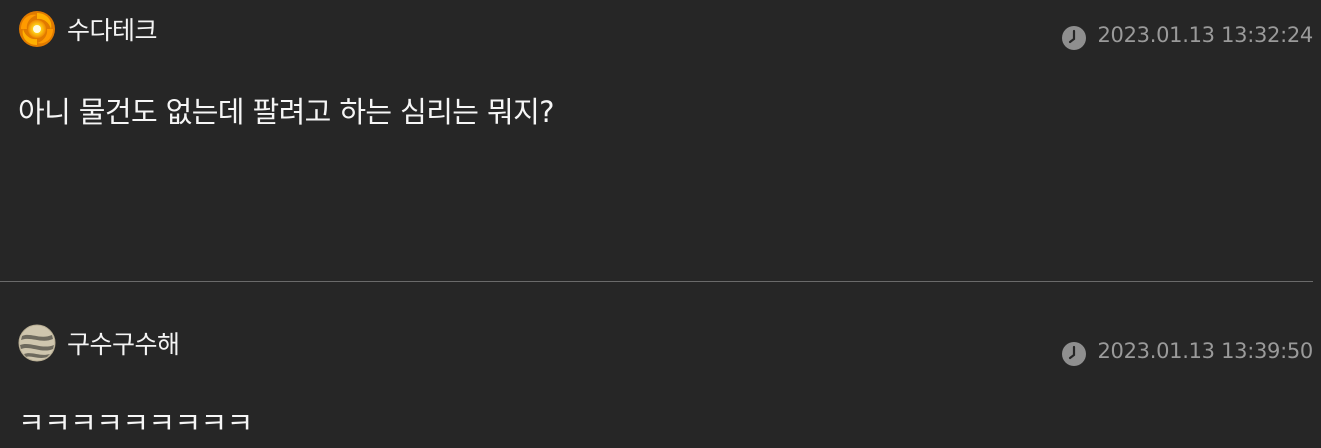 The height and width of the screenshot is (448, 1321). I want to click on comment-timestamp: 2023.01.13 13:39:50, so click(1187, 351).